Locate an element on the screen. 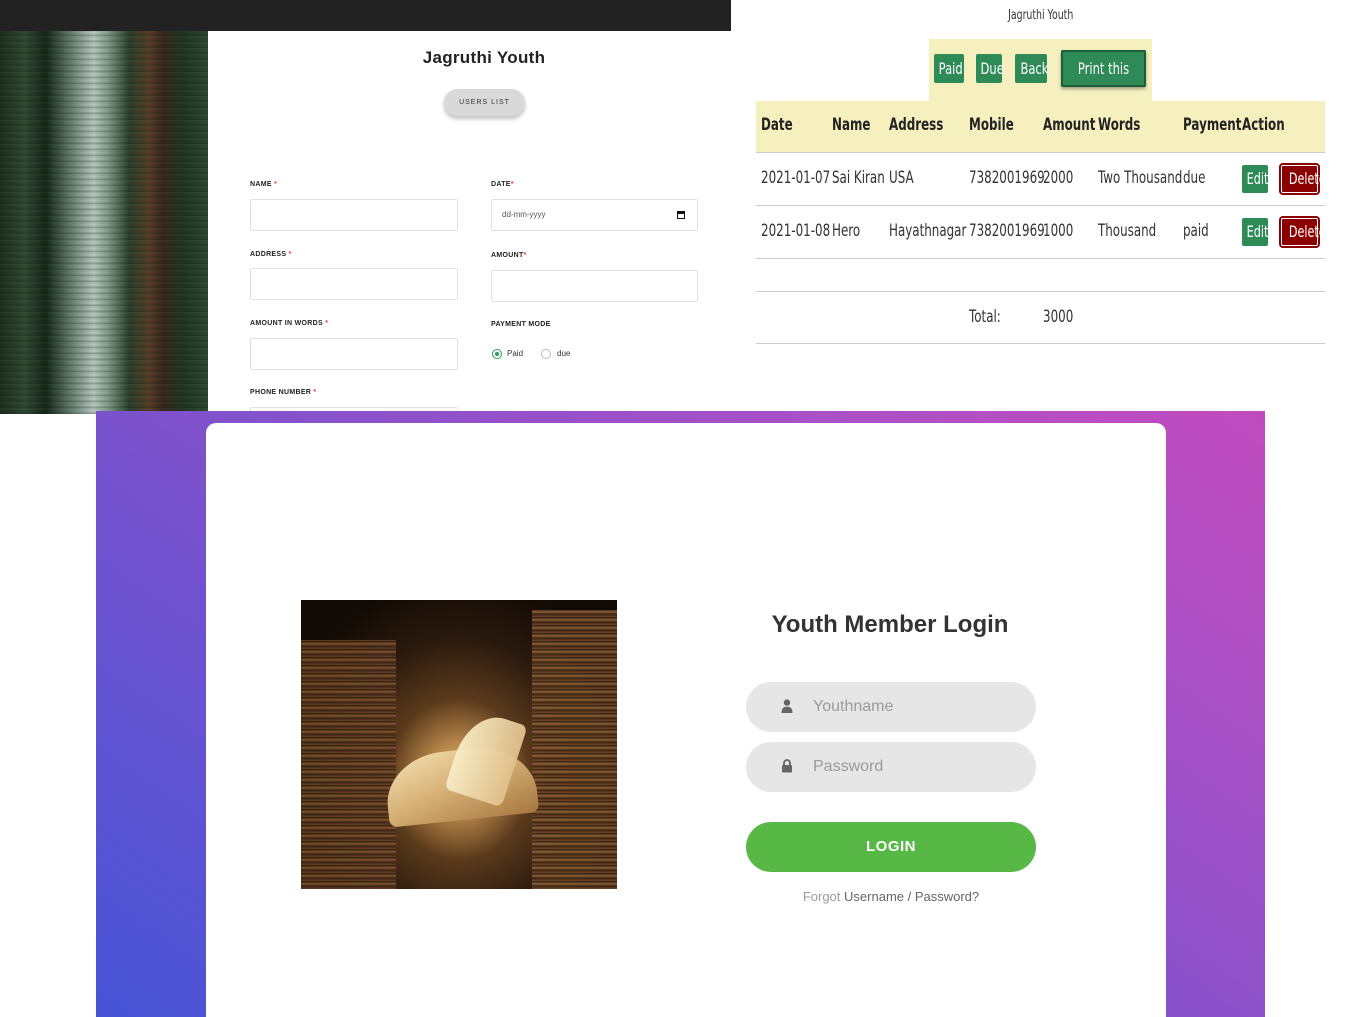 Image resolution: width=1366 pixels, height=1017 pixels. address-field is located at coordinates (354, 284).